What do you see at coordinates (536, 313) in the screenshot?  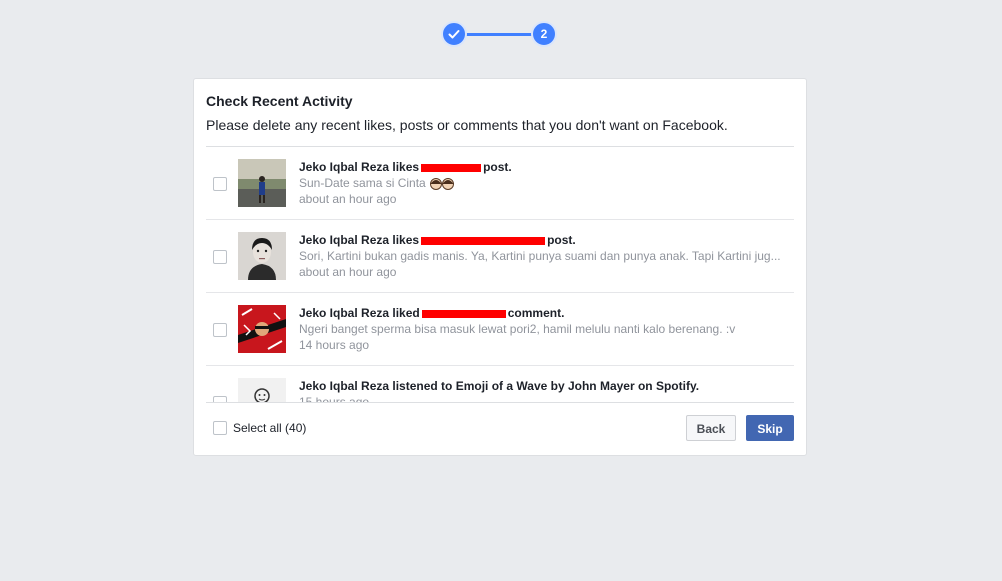 I see `activity-suffix-text: comment.` at bounding box center [536, 313].